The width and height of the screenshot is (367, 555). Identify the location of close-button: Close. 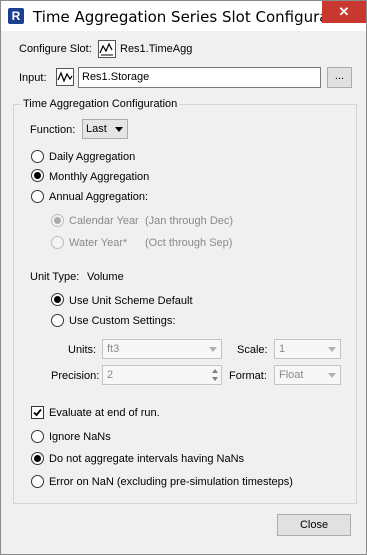
(314, 525).